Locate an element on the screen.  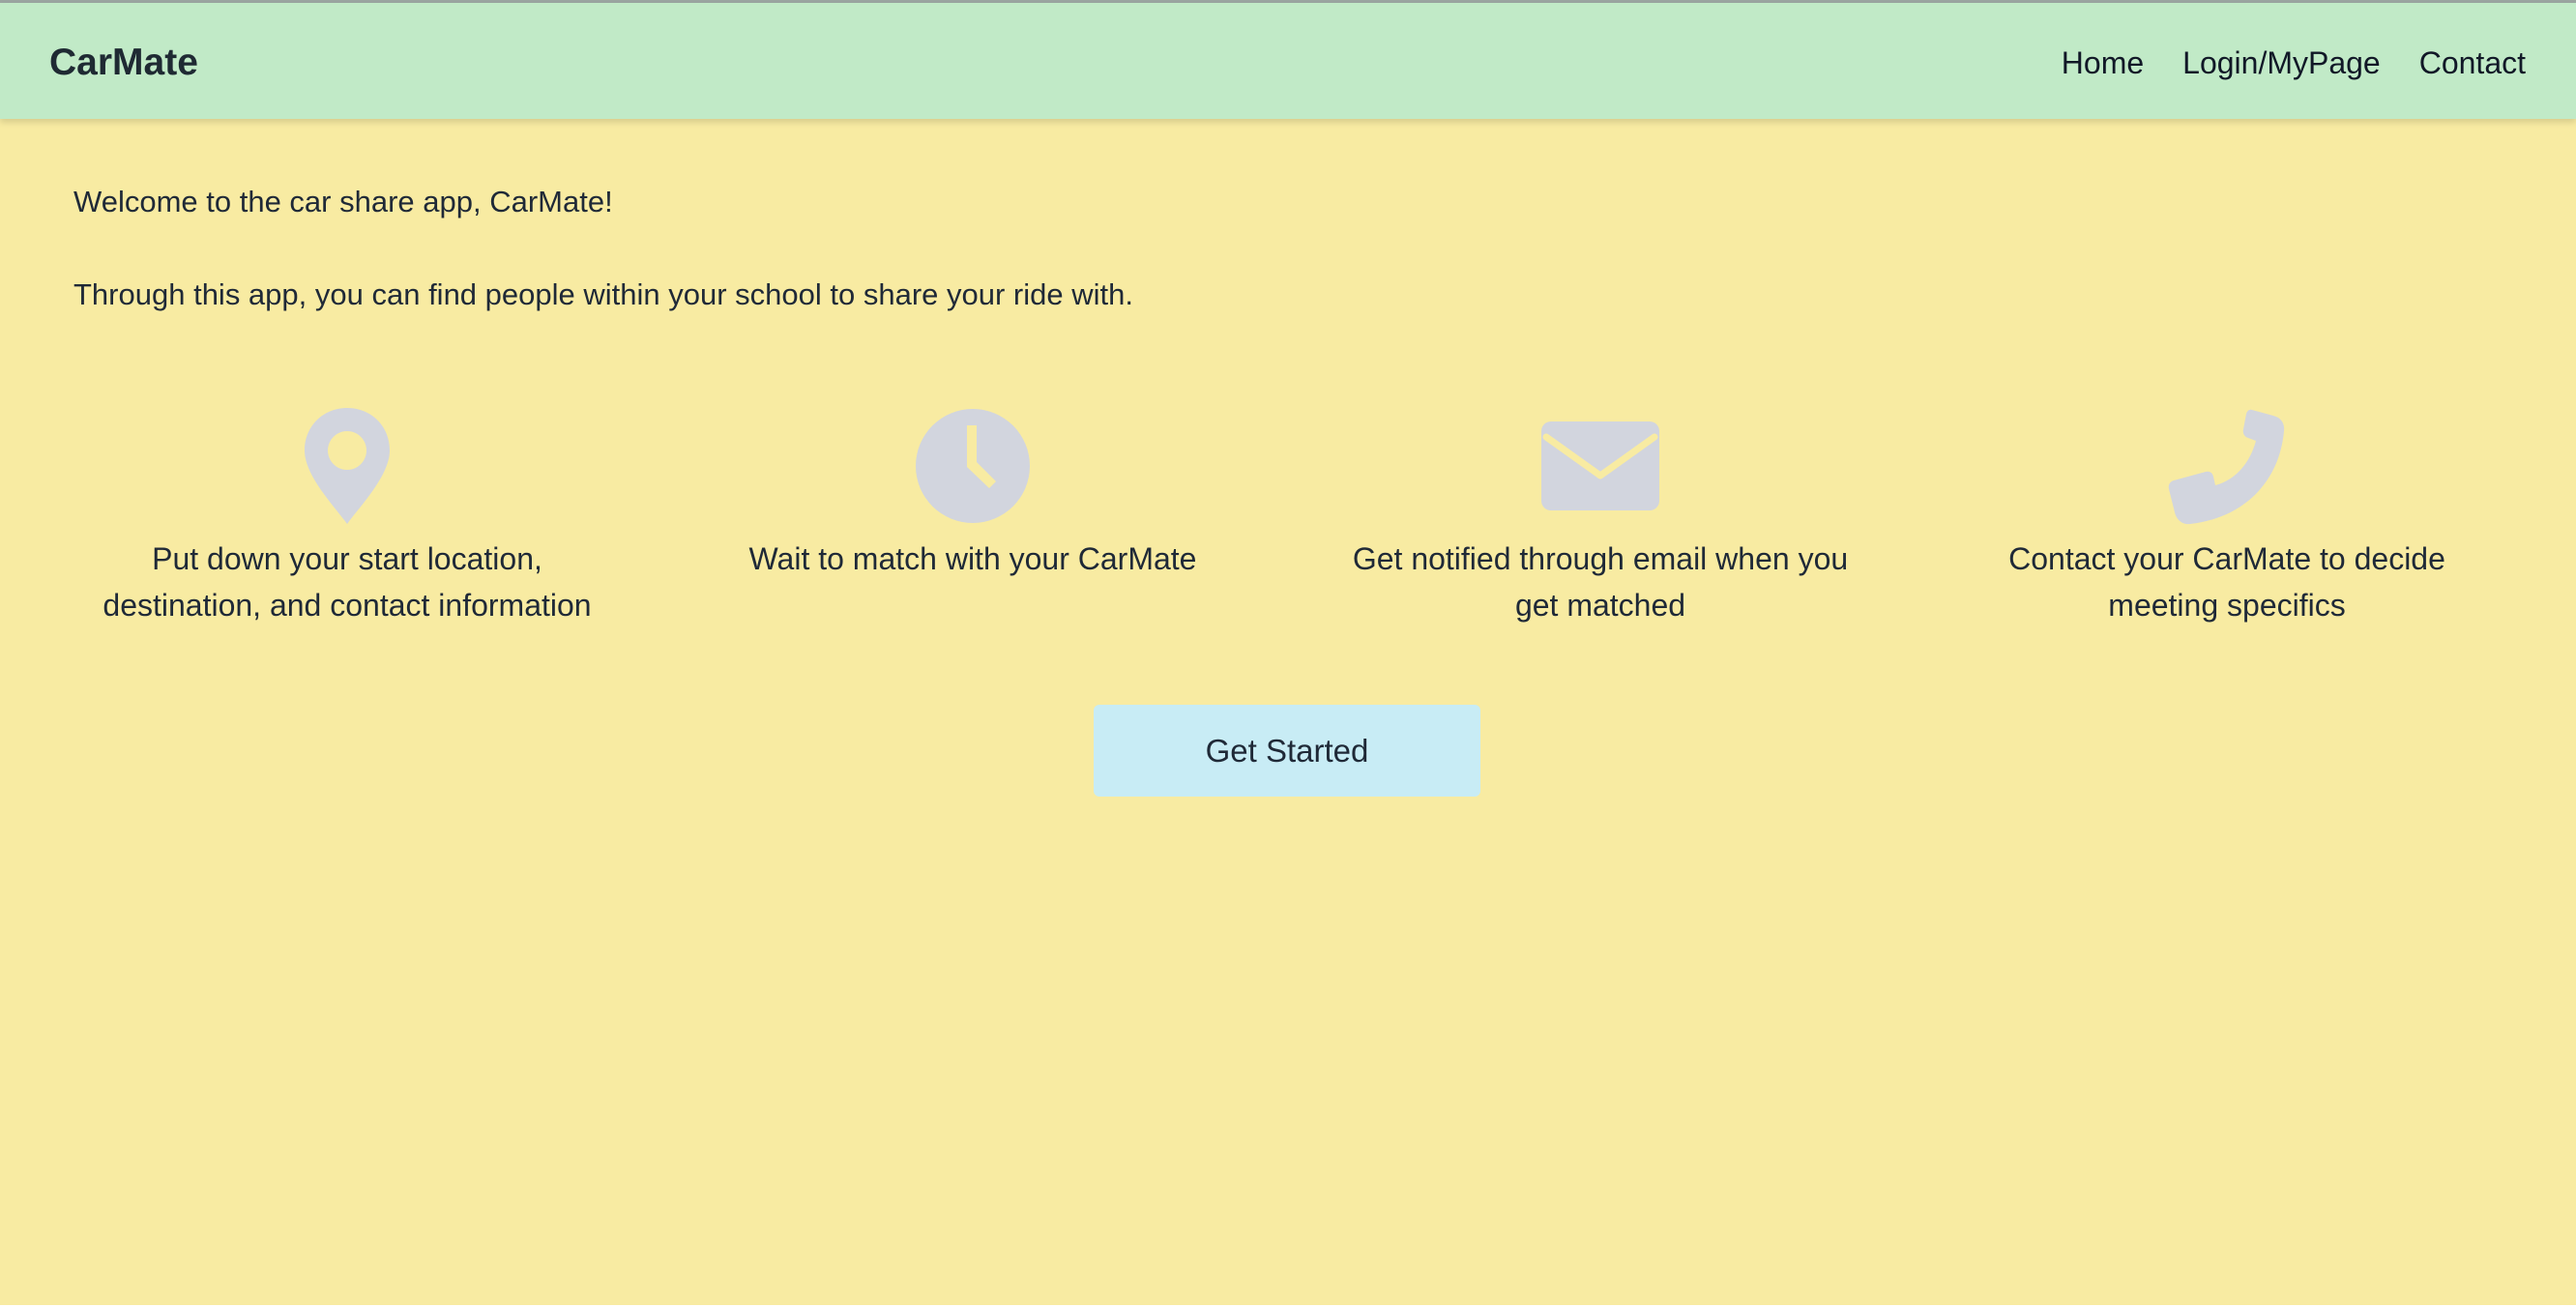
map-pin-icon is located at coordinates (347, 466).